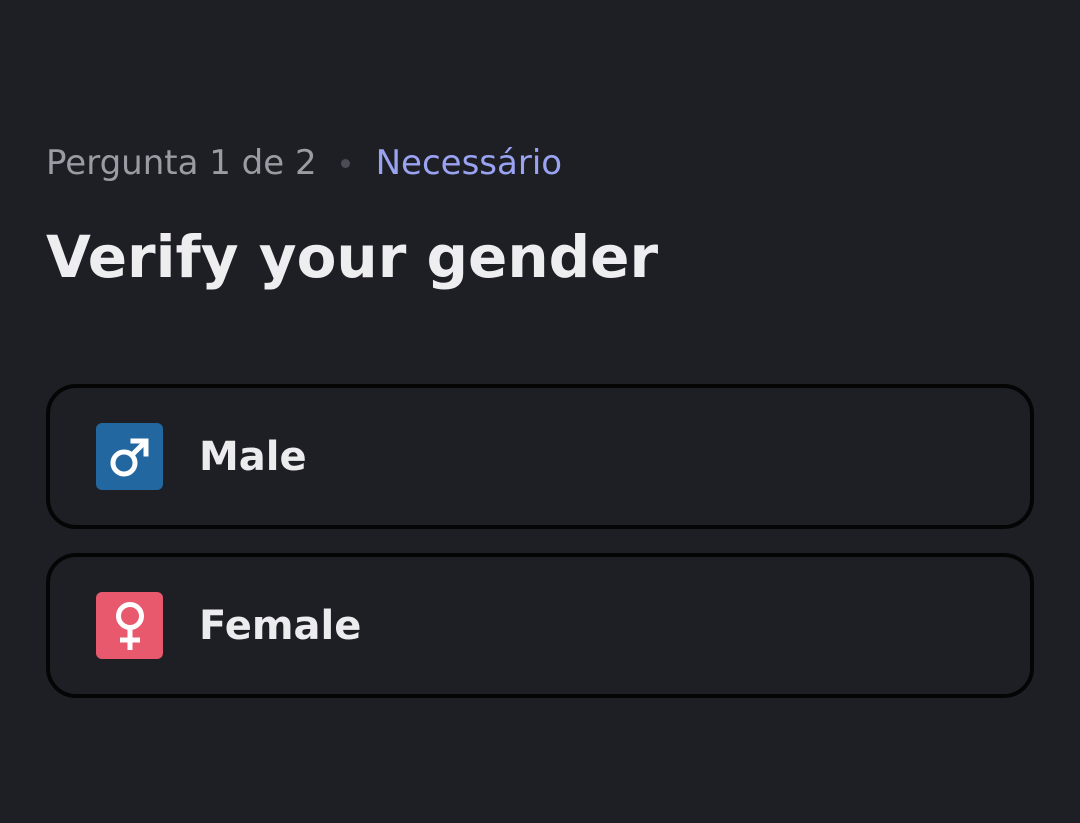 This screenshot has height=823, width=1080. Describe the element at coordinates (280, 625) in the screenshot. I see `option-label: Female` at that location.